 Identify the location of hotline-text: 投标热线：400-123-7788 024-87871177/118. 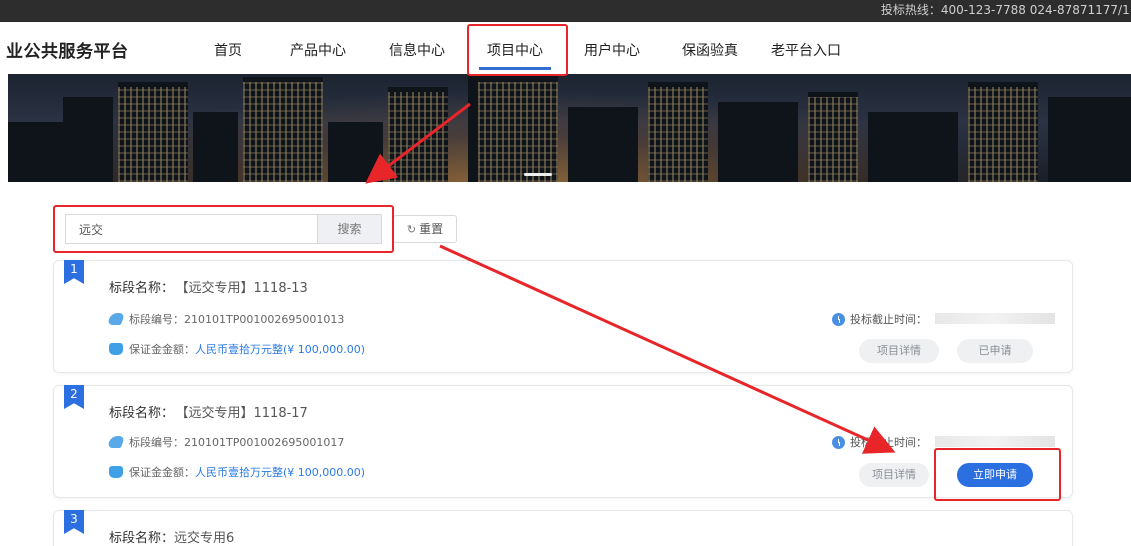
(1005, 10).